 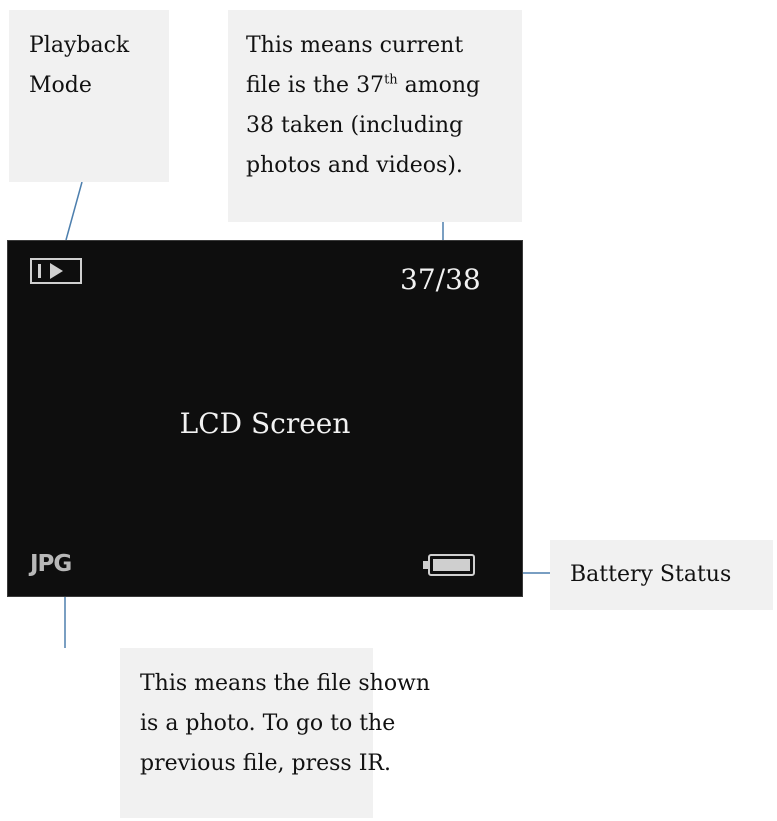 I want to click on callout-count-ordinal: th, so click(x=391, y=80).